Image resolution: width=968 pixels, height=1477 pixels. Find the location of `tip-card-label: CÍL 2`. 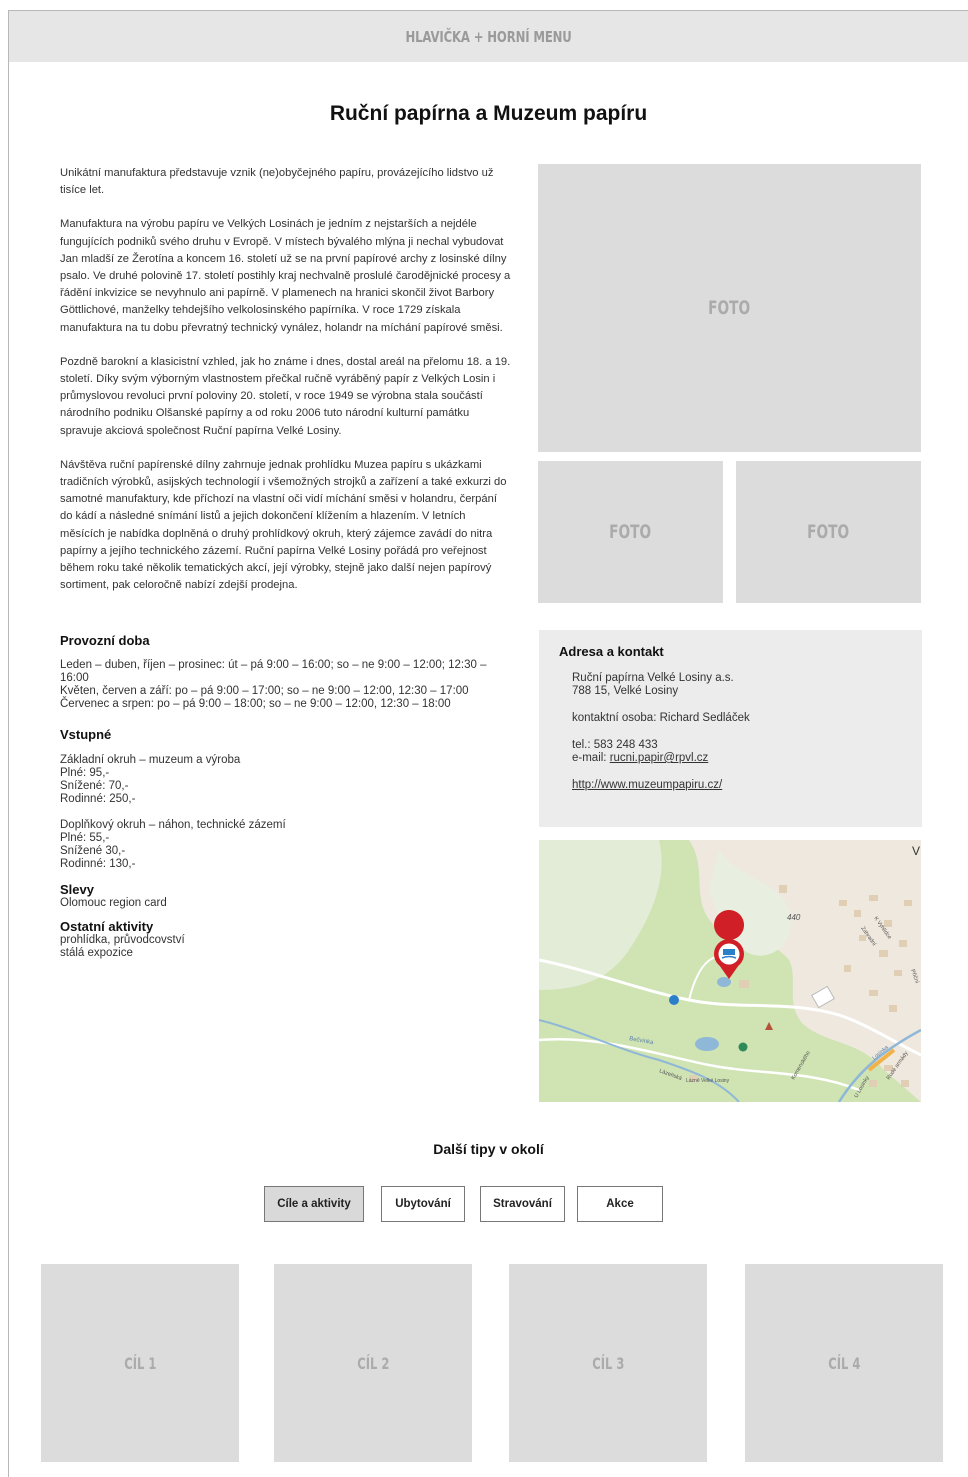

tip-card-label: CÍL 2 is located at coordinates (373, 1363).